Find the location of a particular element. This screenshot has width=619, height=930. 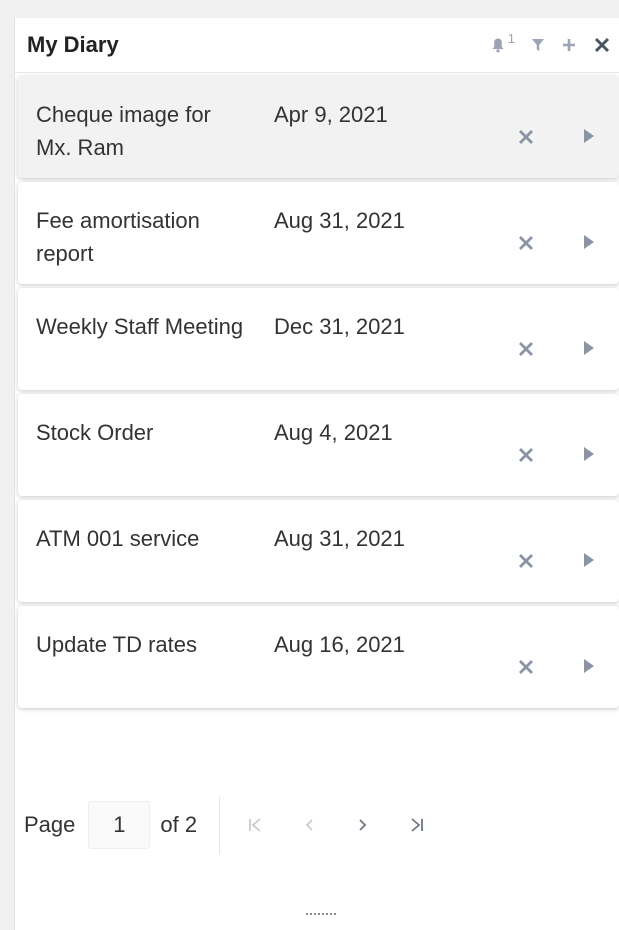

plus-icon is located at coordinates (569, 45).